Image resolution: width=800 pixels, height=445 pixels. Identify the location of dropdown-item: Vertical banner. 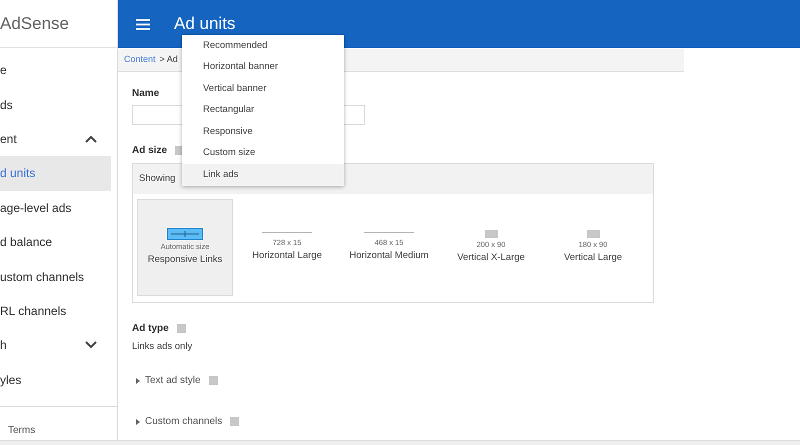
(263, 89).